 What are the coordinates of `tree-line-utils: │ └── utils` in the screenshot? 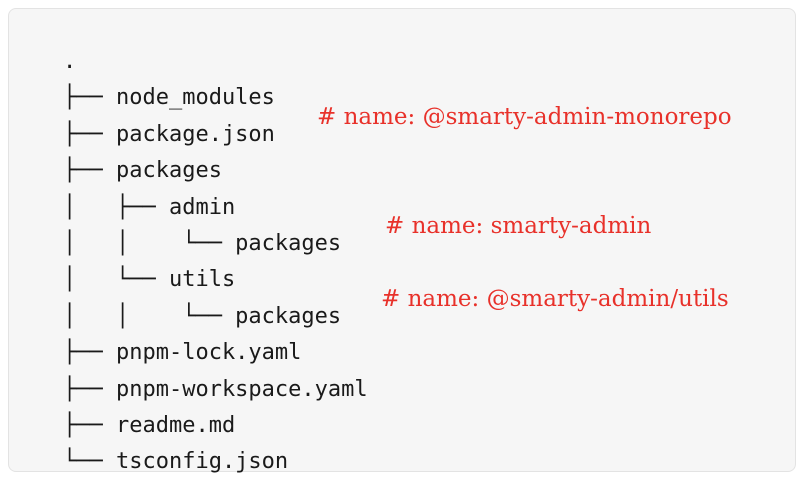 It's located at (203, 268).